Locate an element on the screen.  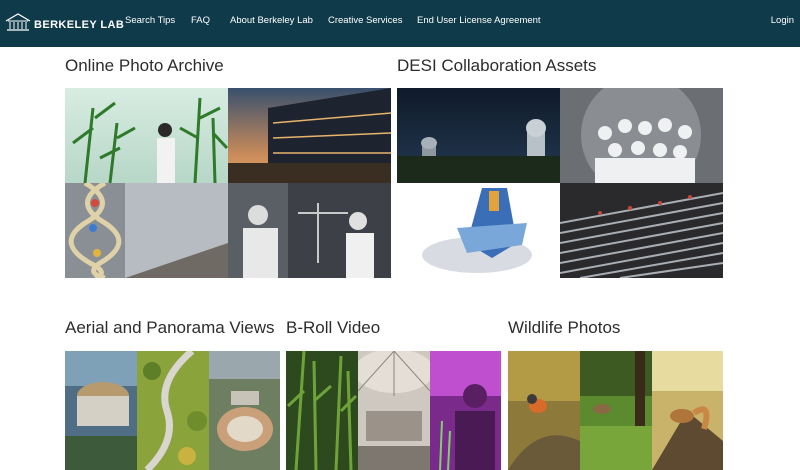
photo-dna-sculpture is located at coordinates (146, 230).